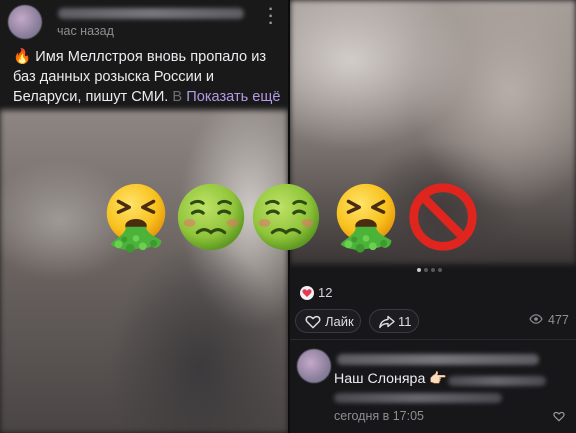 The width and height of the screenshot is (576, 433). I want to click on comment-date: сегодня в 17:05, so click(379, 416).